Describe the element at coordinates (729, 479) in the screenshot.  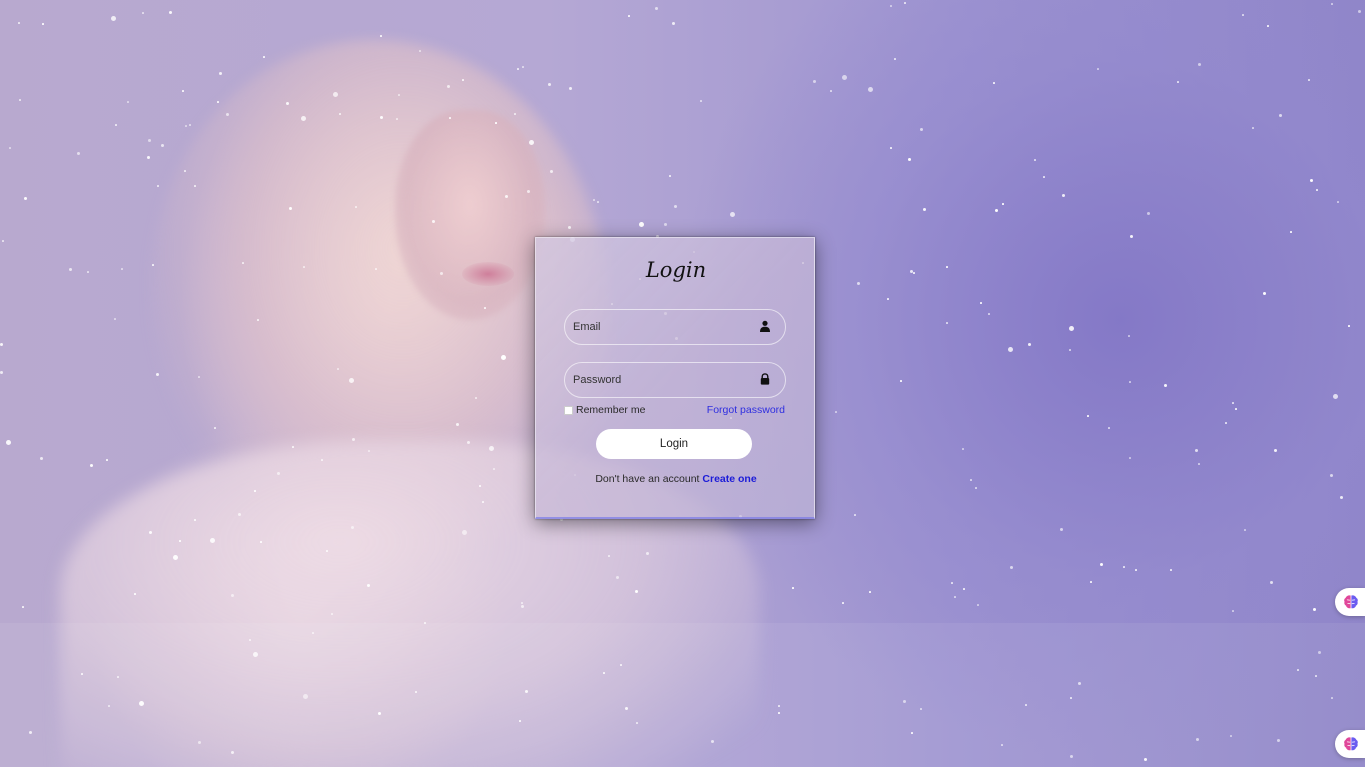
I see `create-account-link: Create one` at that location.